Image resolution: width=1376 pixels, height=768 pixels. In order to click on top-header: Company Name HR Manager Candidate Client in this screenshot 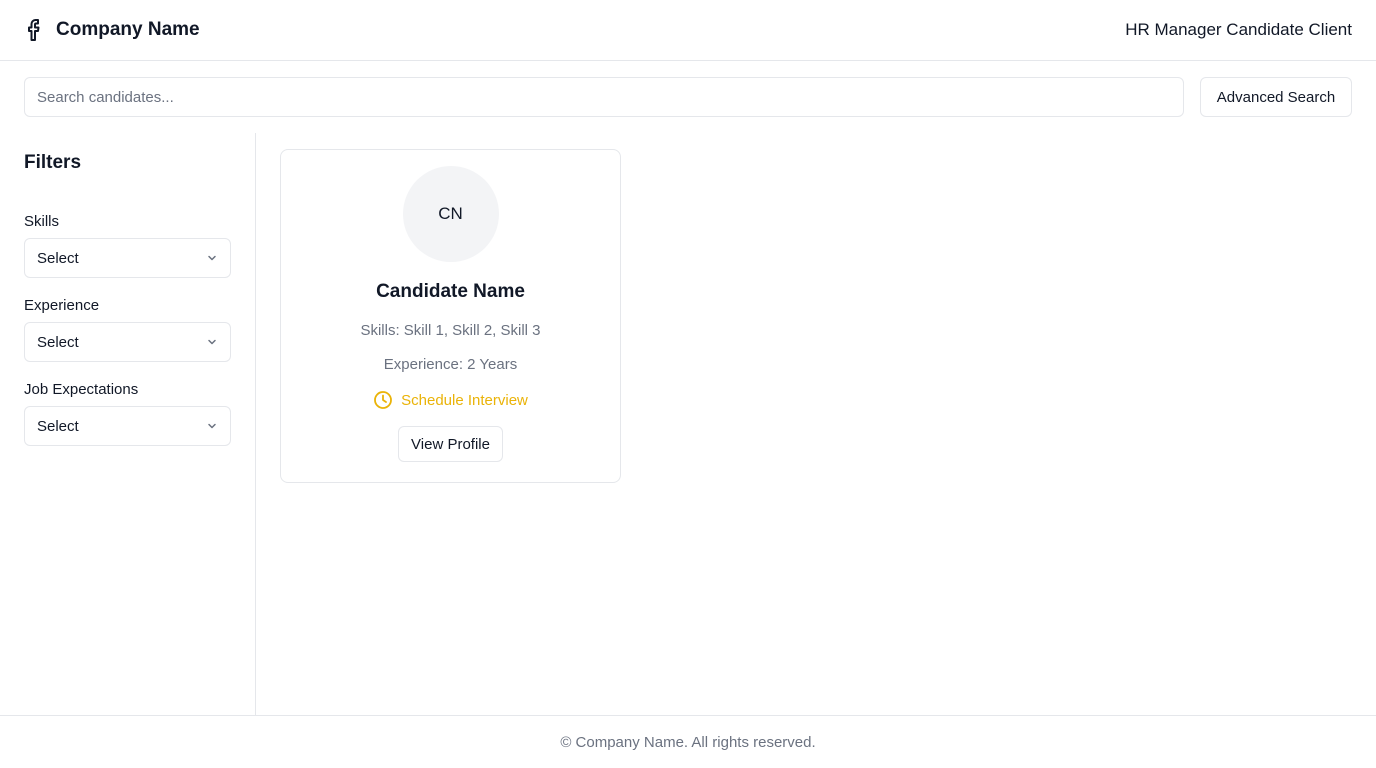, I will do `click(688, 30)`.